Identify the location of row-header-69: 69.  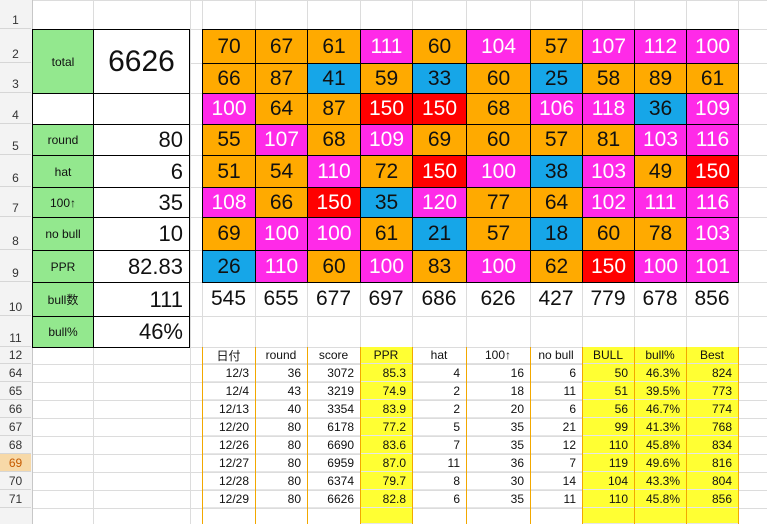
(15, 463).